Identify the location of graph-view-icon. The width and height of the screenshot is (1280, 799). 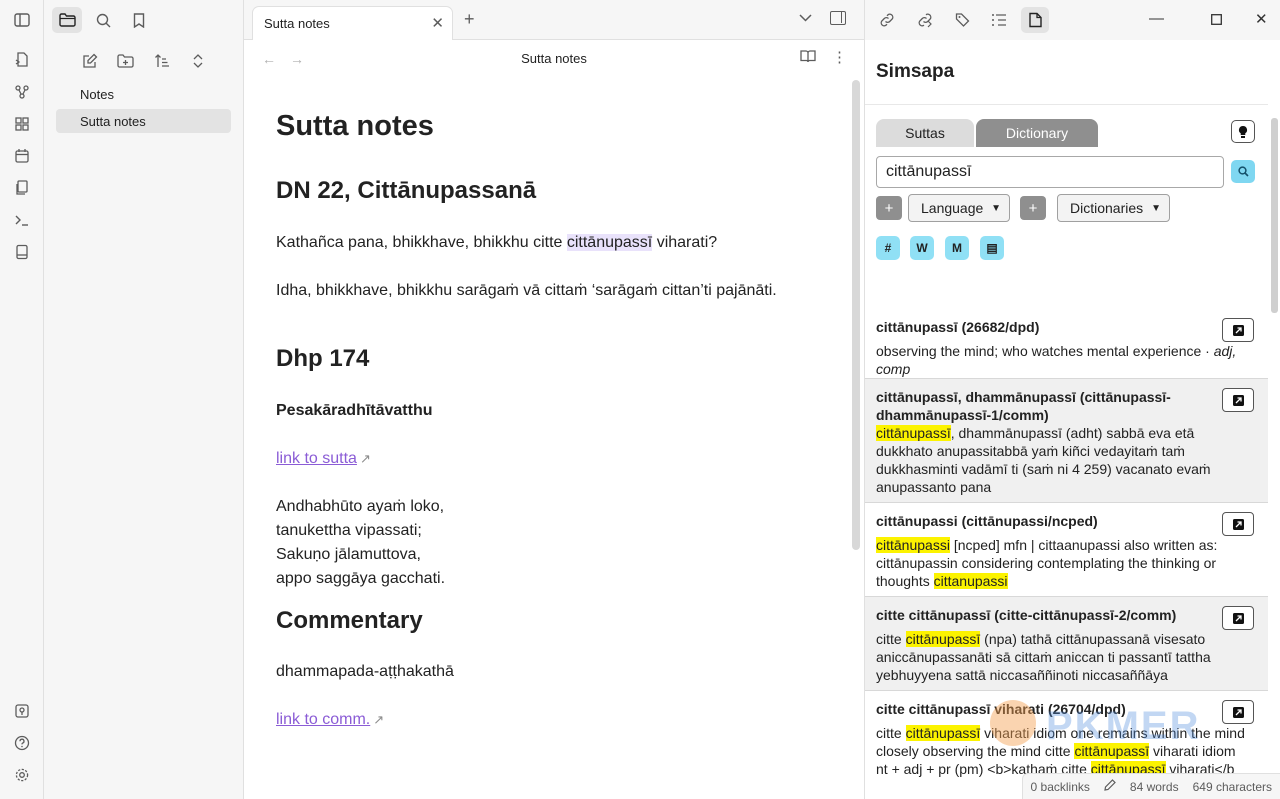
(22, 92).